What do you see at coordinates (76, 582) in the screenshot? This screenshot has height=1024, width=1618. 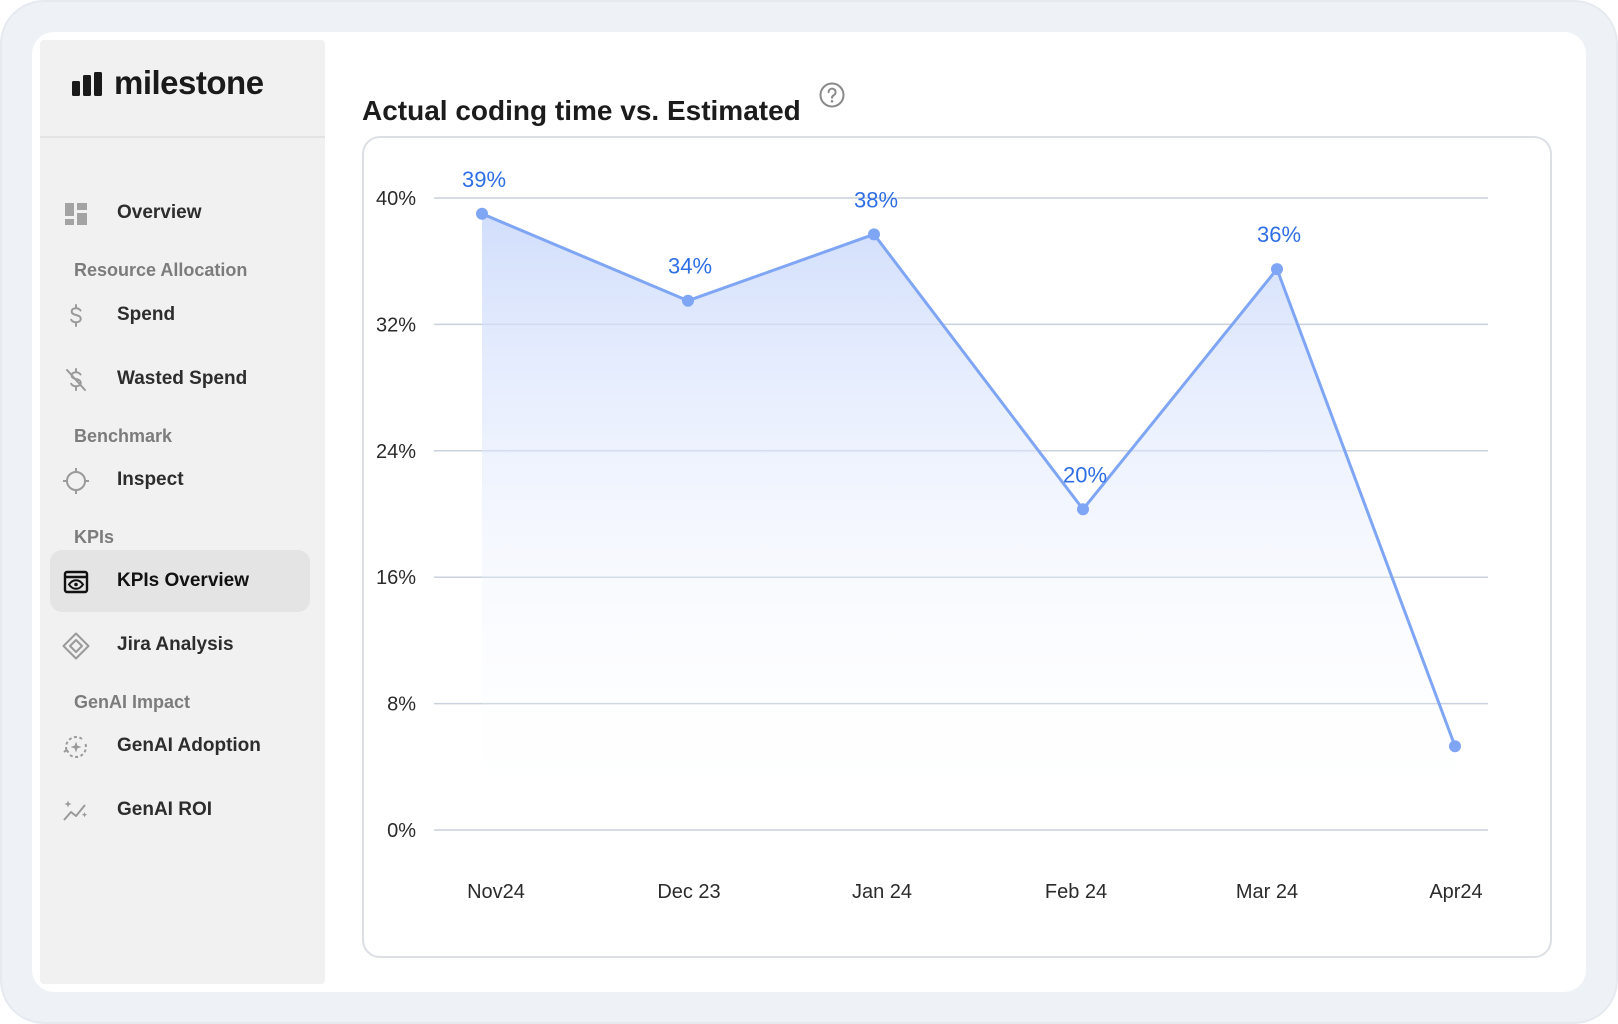 I see `eye-window-icon` at bounding box center [76, 582].